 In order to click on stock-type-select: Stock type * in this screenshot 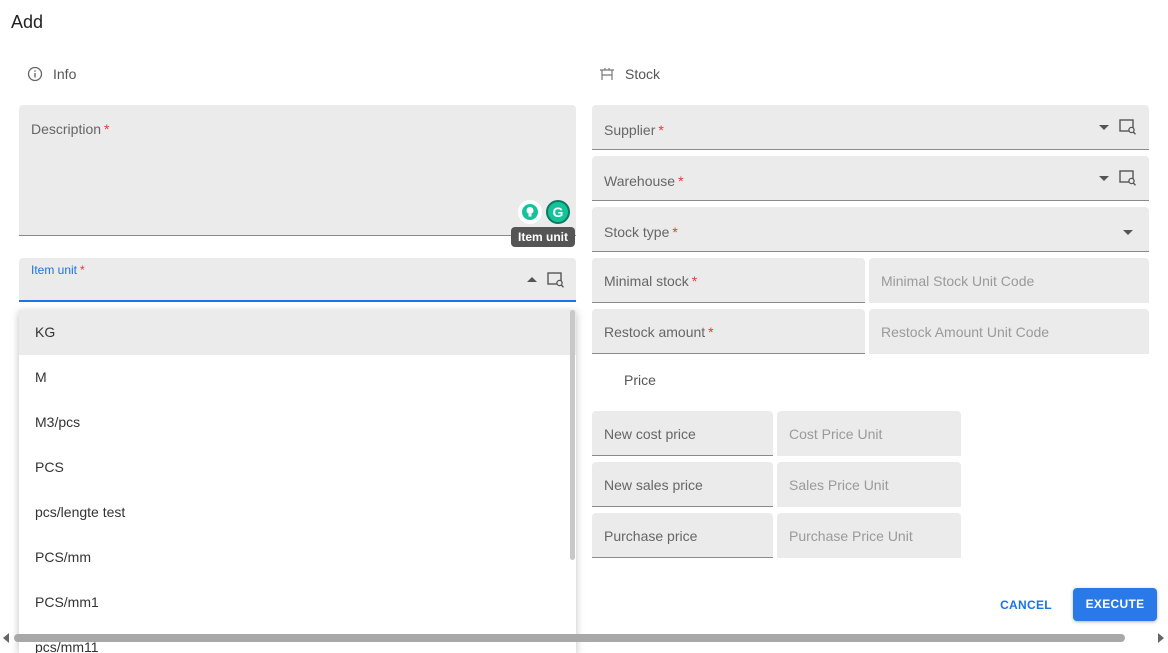, I will do `click(870, 229)`.